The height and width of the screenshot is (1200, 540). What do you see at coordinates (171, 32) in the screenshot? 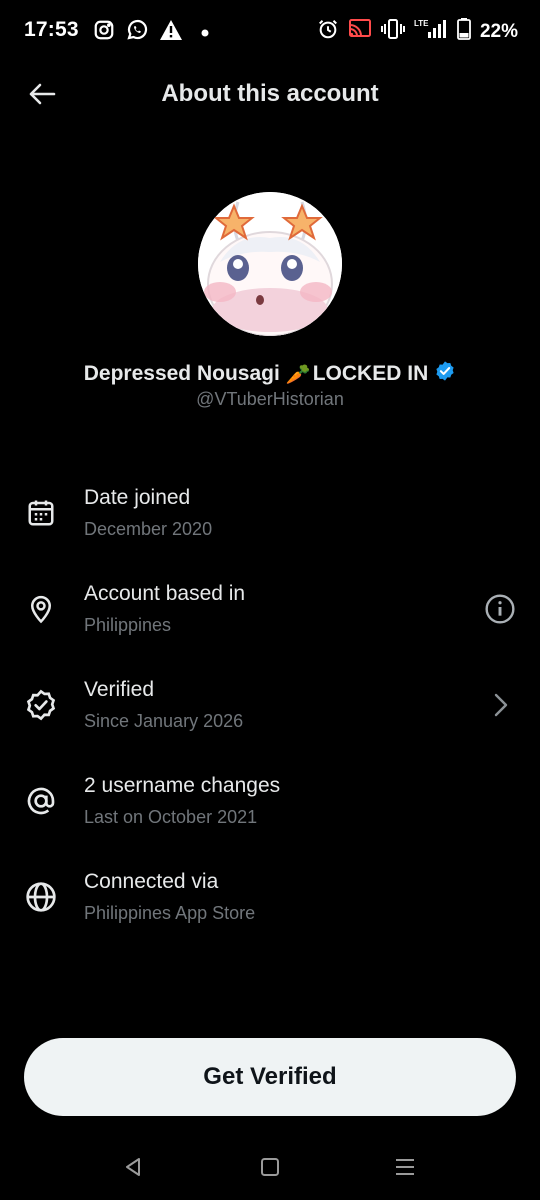
I see `warning-icon` at bounding box center [171, 32].